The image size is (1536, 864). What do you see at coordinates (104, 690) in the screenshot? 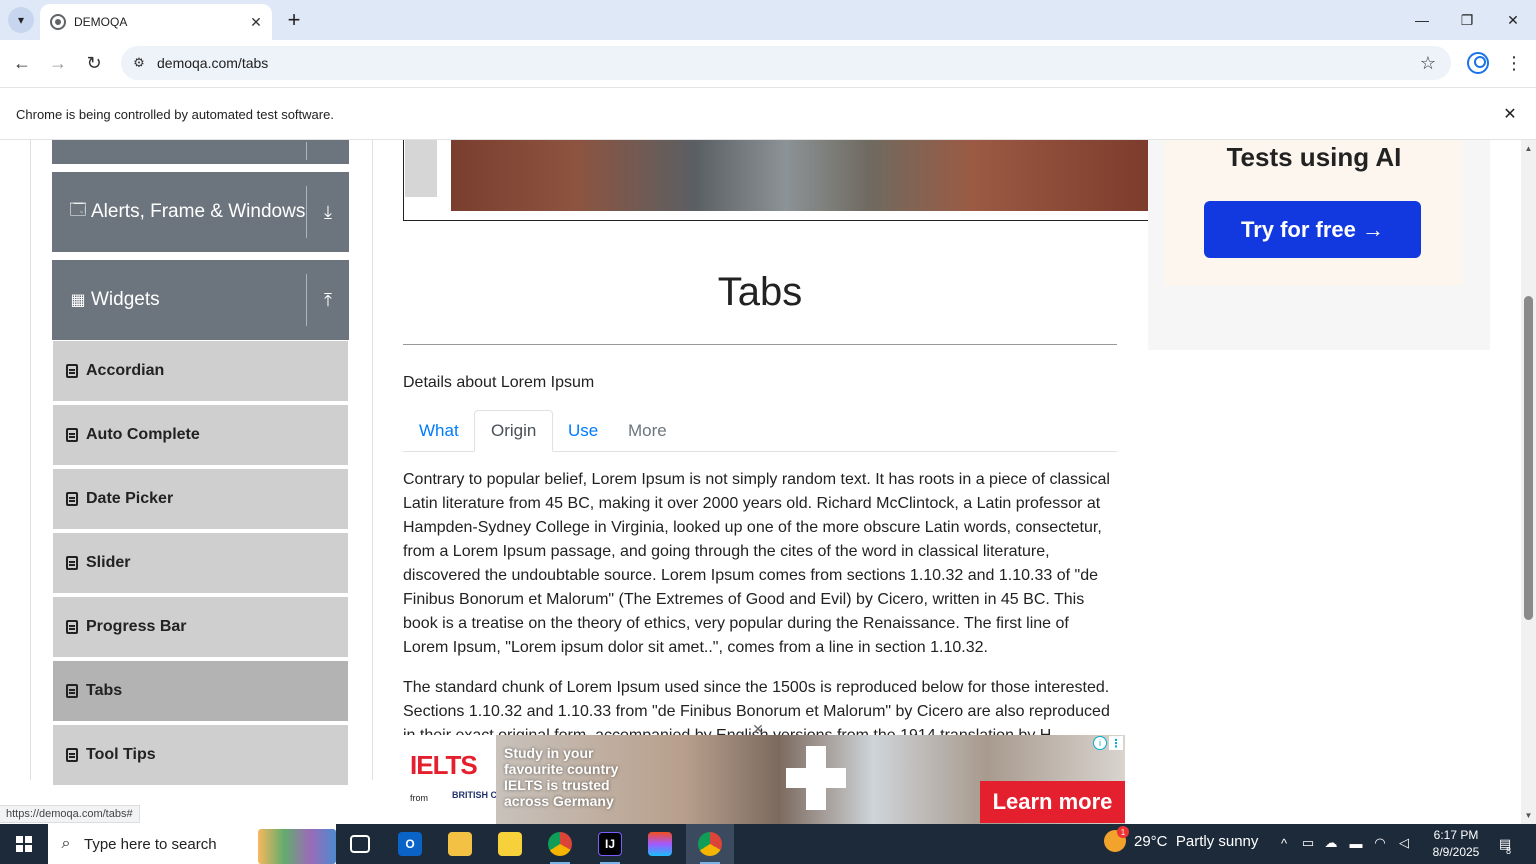
I see `sidebar-item-label: Tabs` at bounding box center [104, 690].